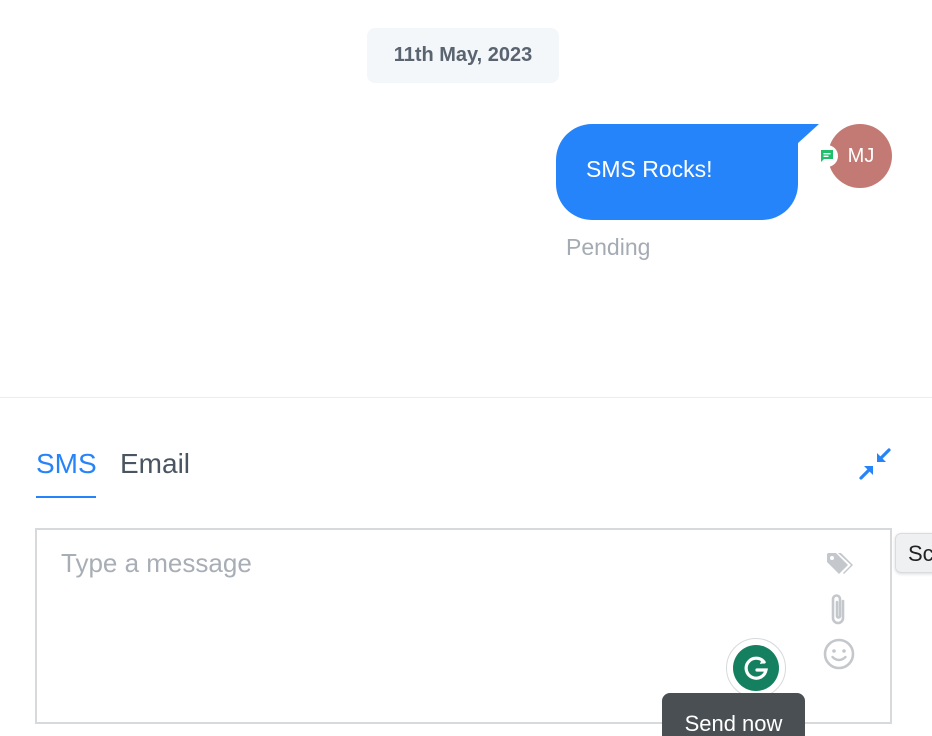  Describe the element at coordinates (466, 397) in the screenshot. I see `composer-divider` at that location.